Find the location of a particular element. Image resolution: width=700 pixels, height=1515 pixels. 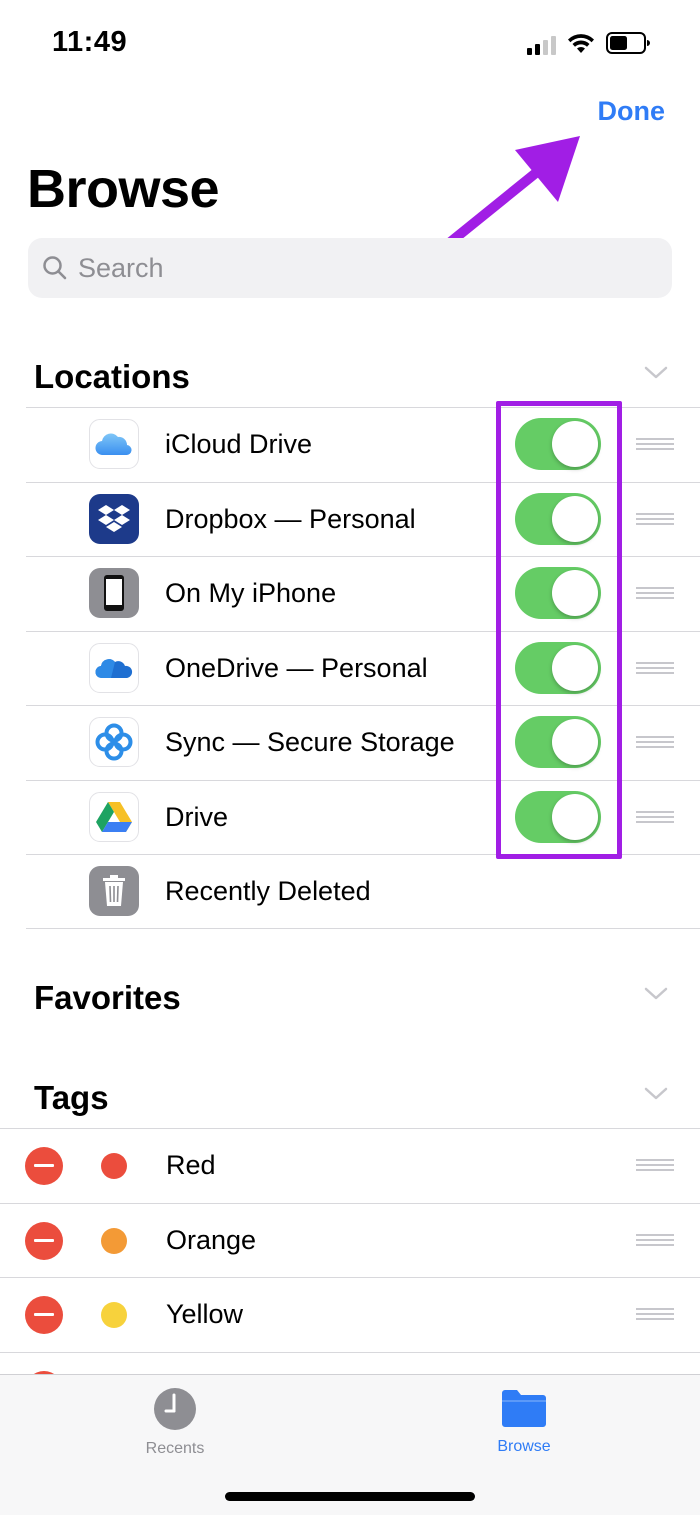

location-row-sync: Sync — Secure Storage is located at coordinates (363, 742).